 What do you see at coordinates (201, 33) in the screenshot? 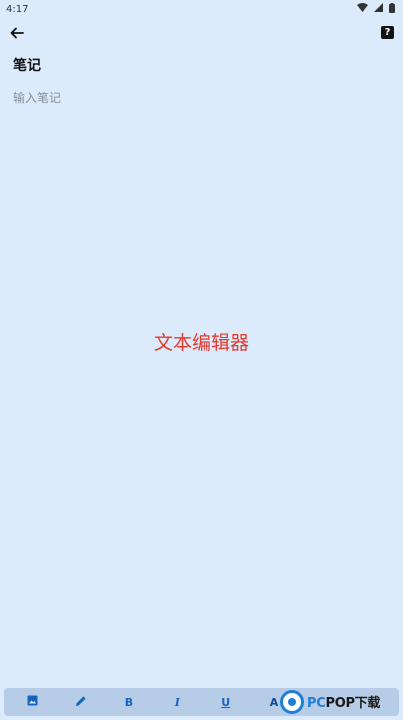
I see `top-bar: ?` at bounding box center [201, 33].